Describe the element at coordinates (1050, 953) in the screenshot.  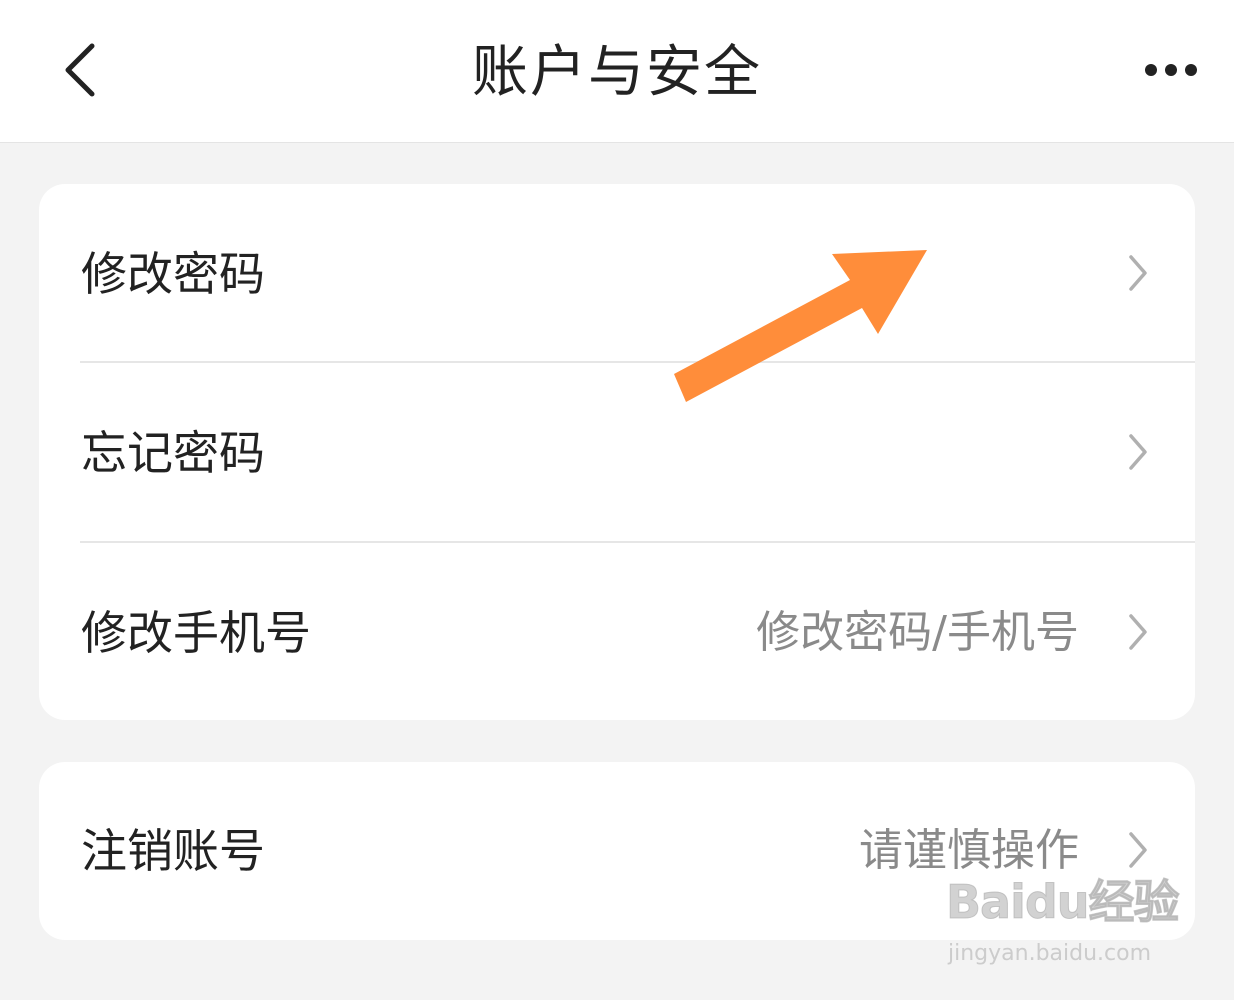
I see `watermark-url: jingyan.baidu.com` at that location.